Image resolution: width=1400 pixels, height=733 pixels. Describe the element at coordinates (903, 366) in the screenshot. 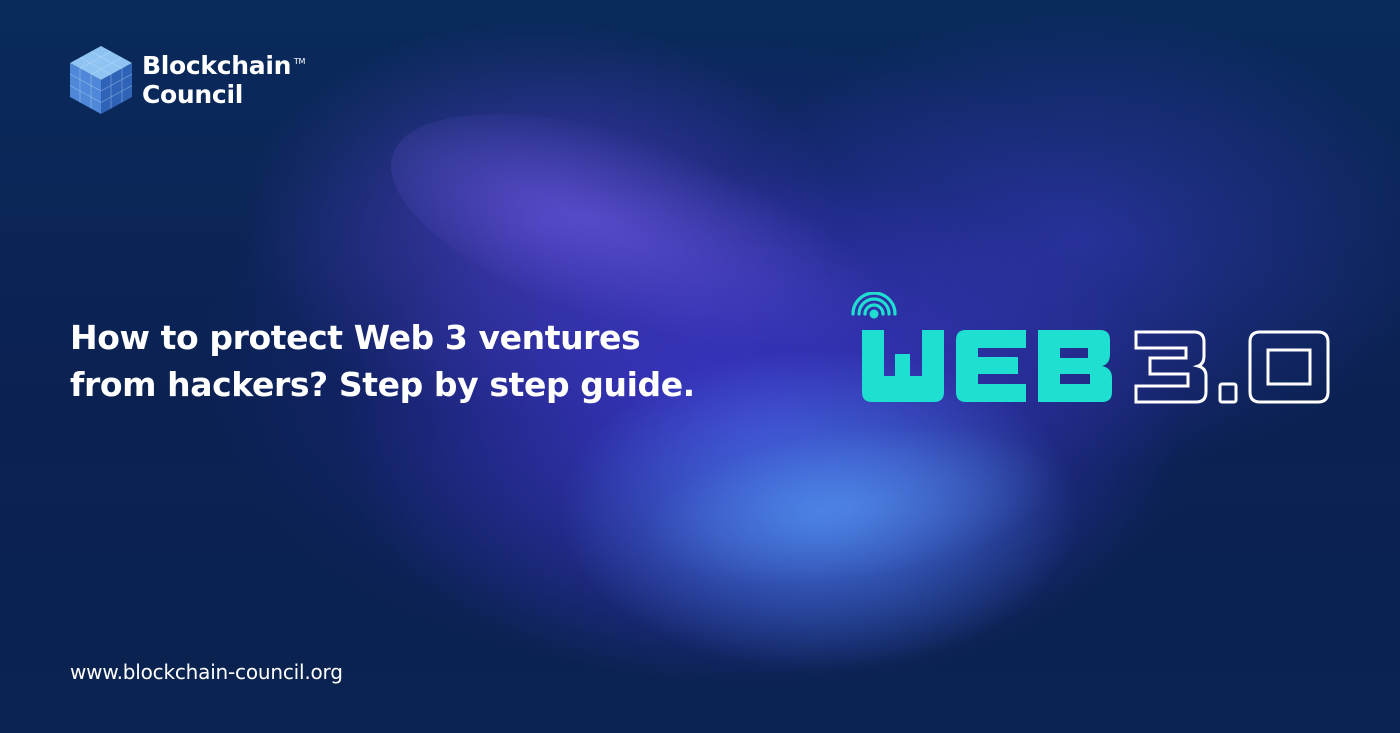

I see `letter-w` at that location.